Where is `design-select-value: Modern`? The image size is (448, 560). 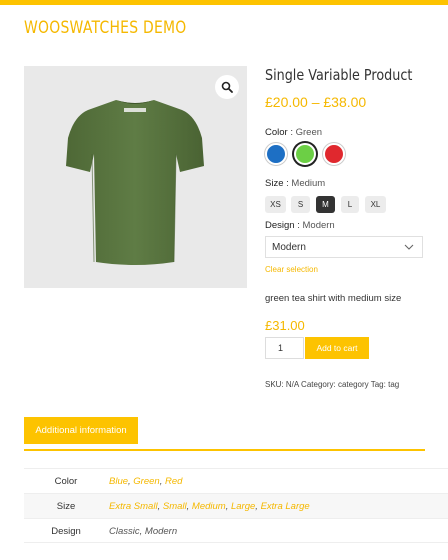 design-select-value: Modern is located at coordinates (289, 247).